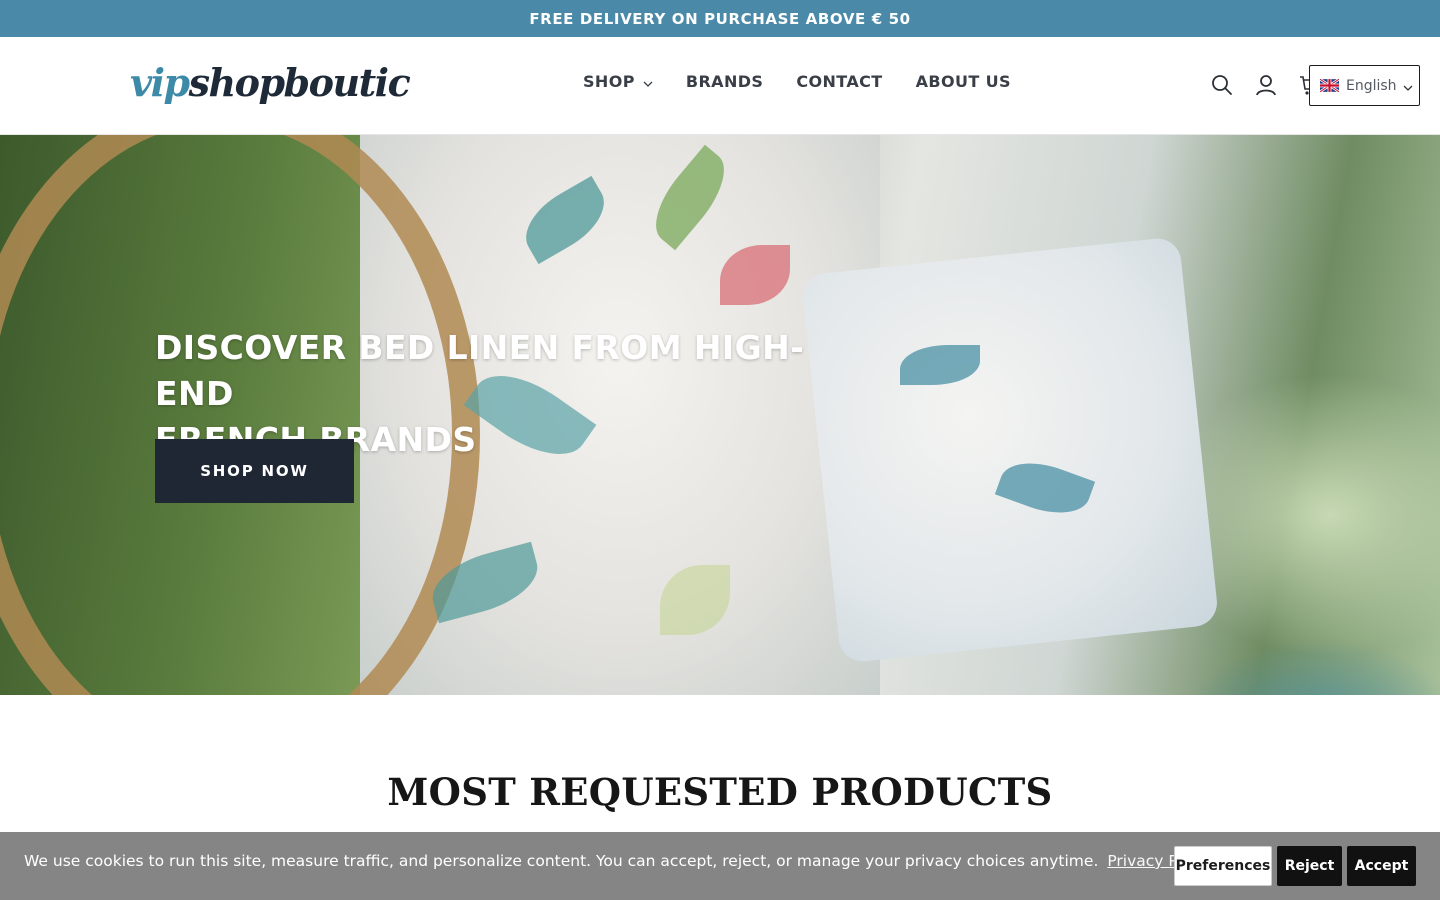 The width and height of the screenshot is (1440, 900). I want to click on account-icon, so click(1266, 85).